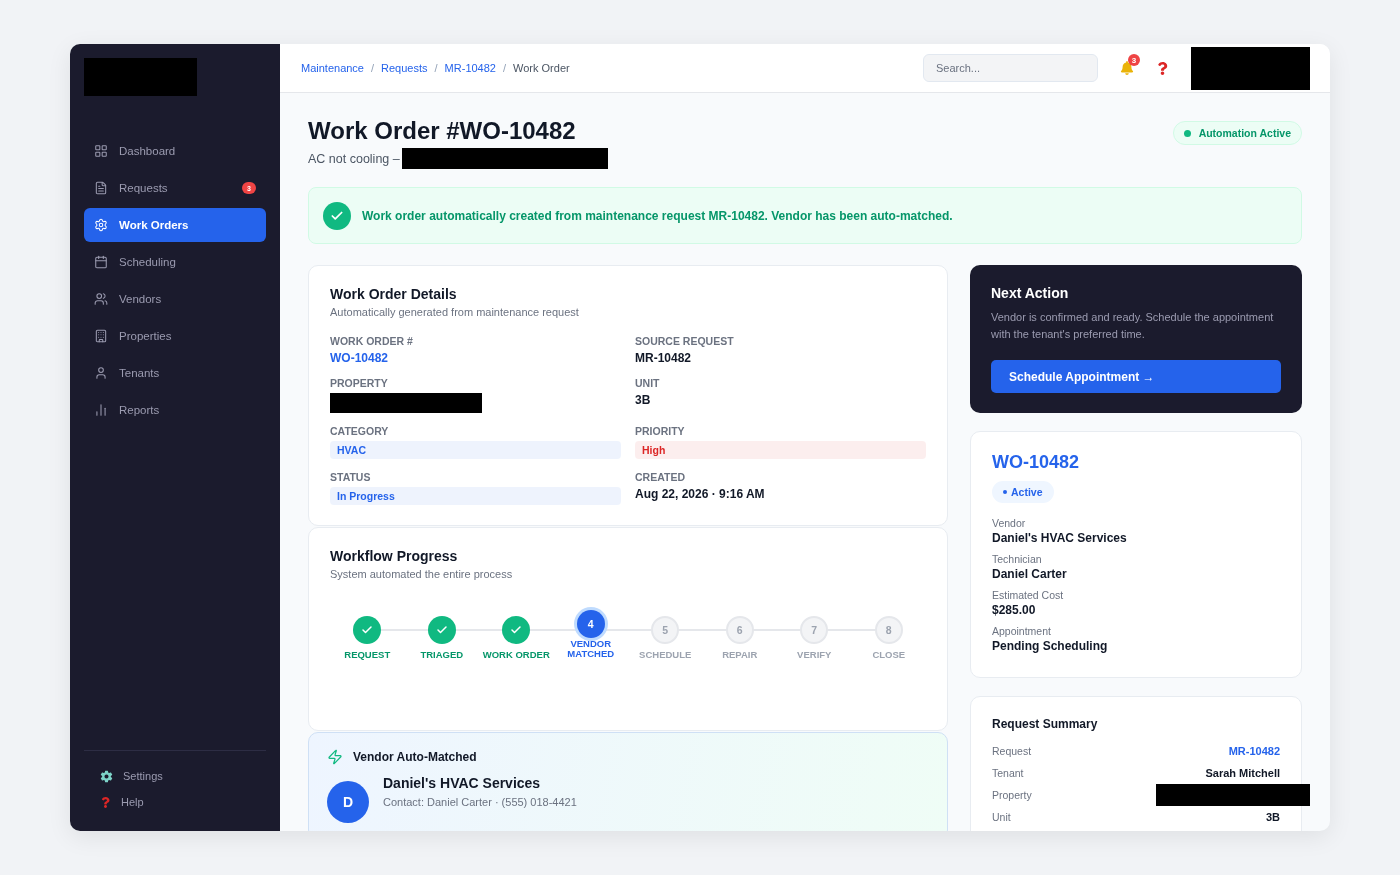 The image size is (1400, 875). Describe the element at coordinates (1012, 795) in the screenshot. I see `summary-label: Property` at that location.